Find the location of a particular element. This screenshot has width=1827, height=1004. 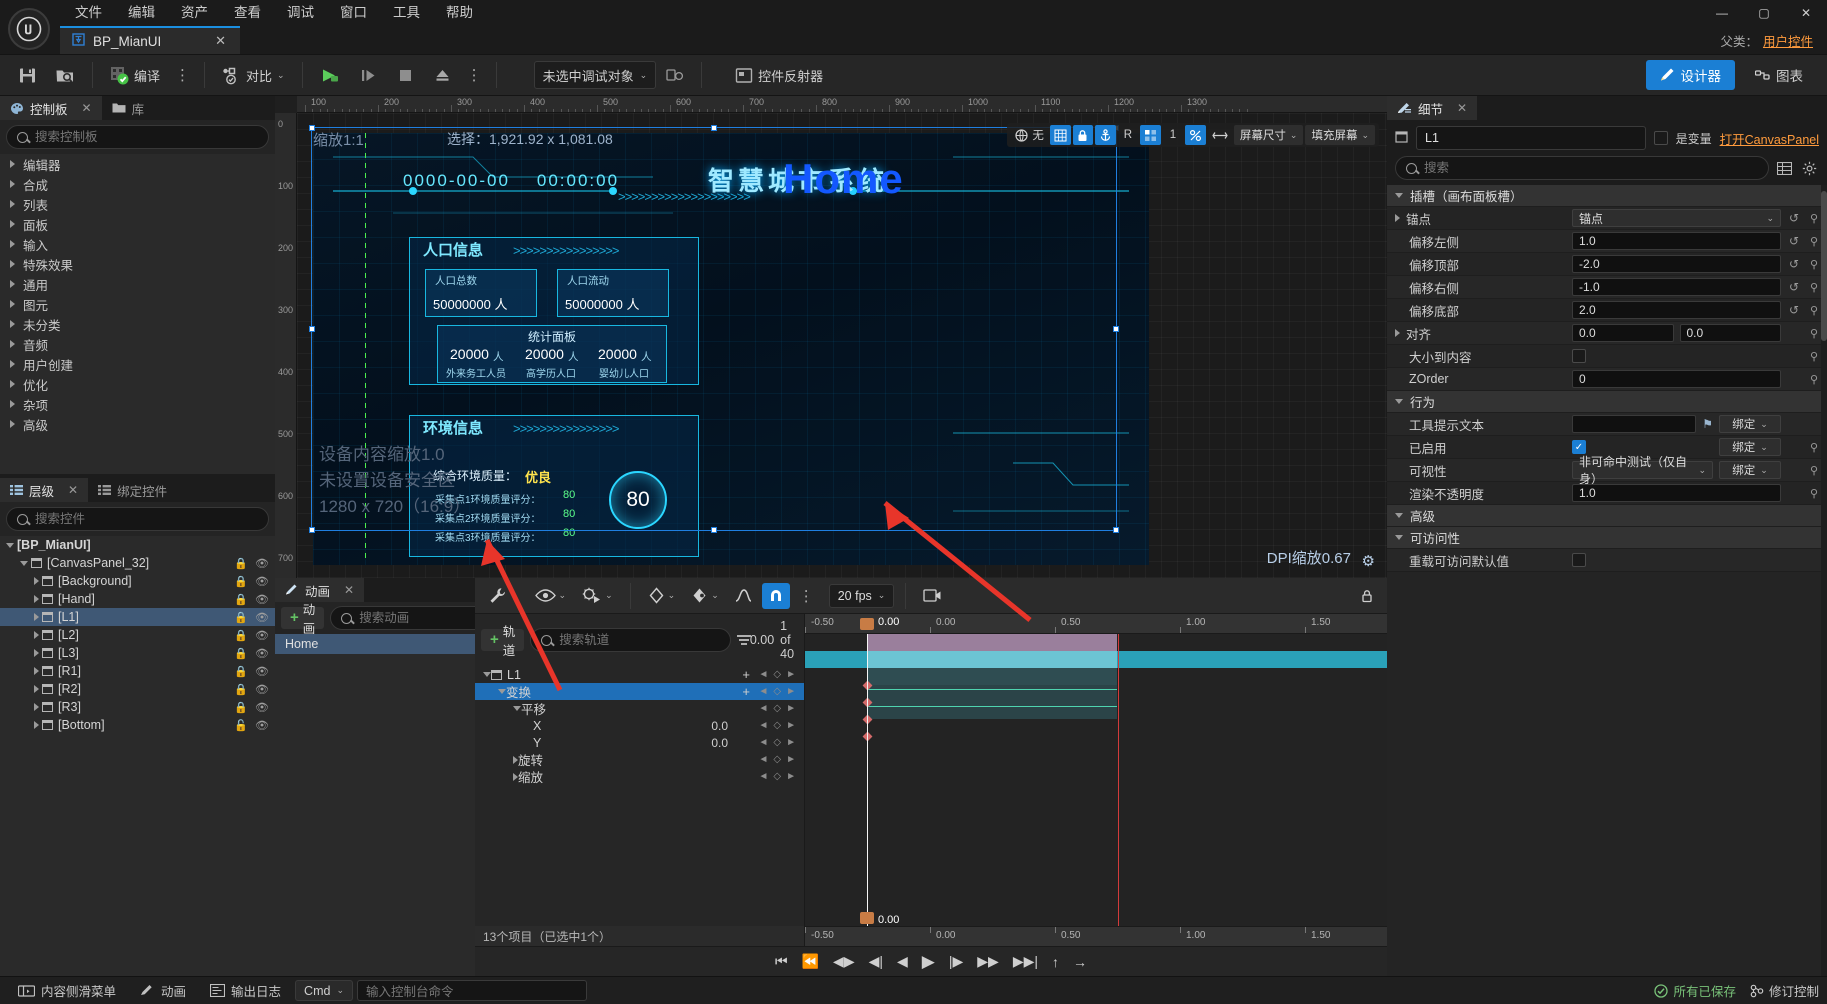

magnet-snap-button is located at coordinates (775, 595).